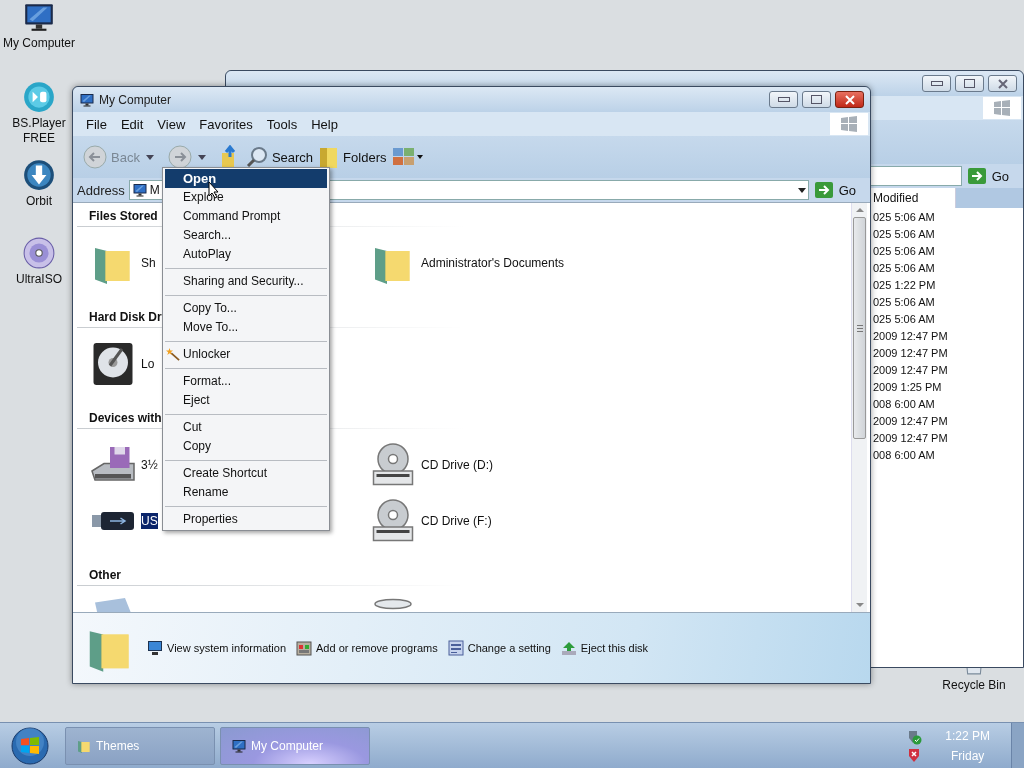 Image resolution: width=1024 pixels, height=768 pixels. I want to click on menu-item: Eject, so click(246, 400).